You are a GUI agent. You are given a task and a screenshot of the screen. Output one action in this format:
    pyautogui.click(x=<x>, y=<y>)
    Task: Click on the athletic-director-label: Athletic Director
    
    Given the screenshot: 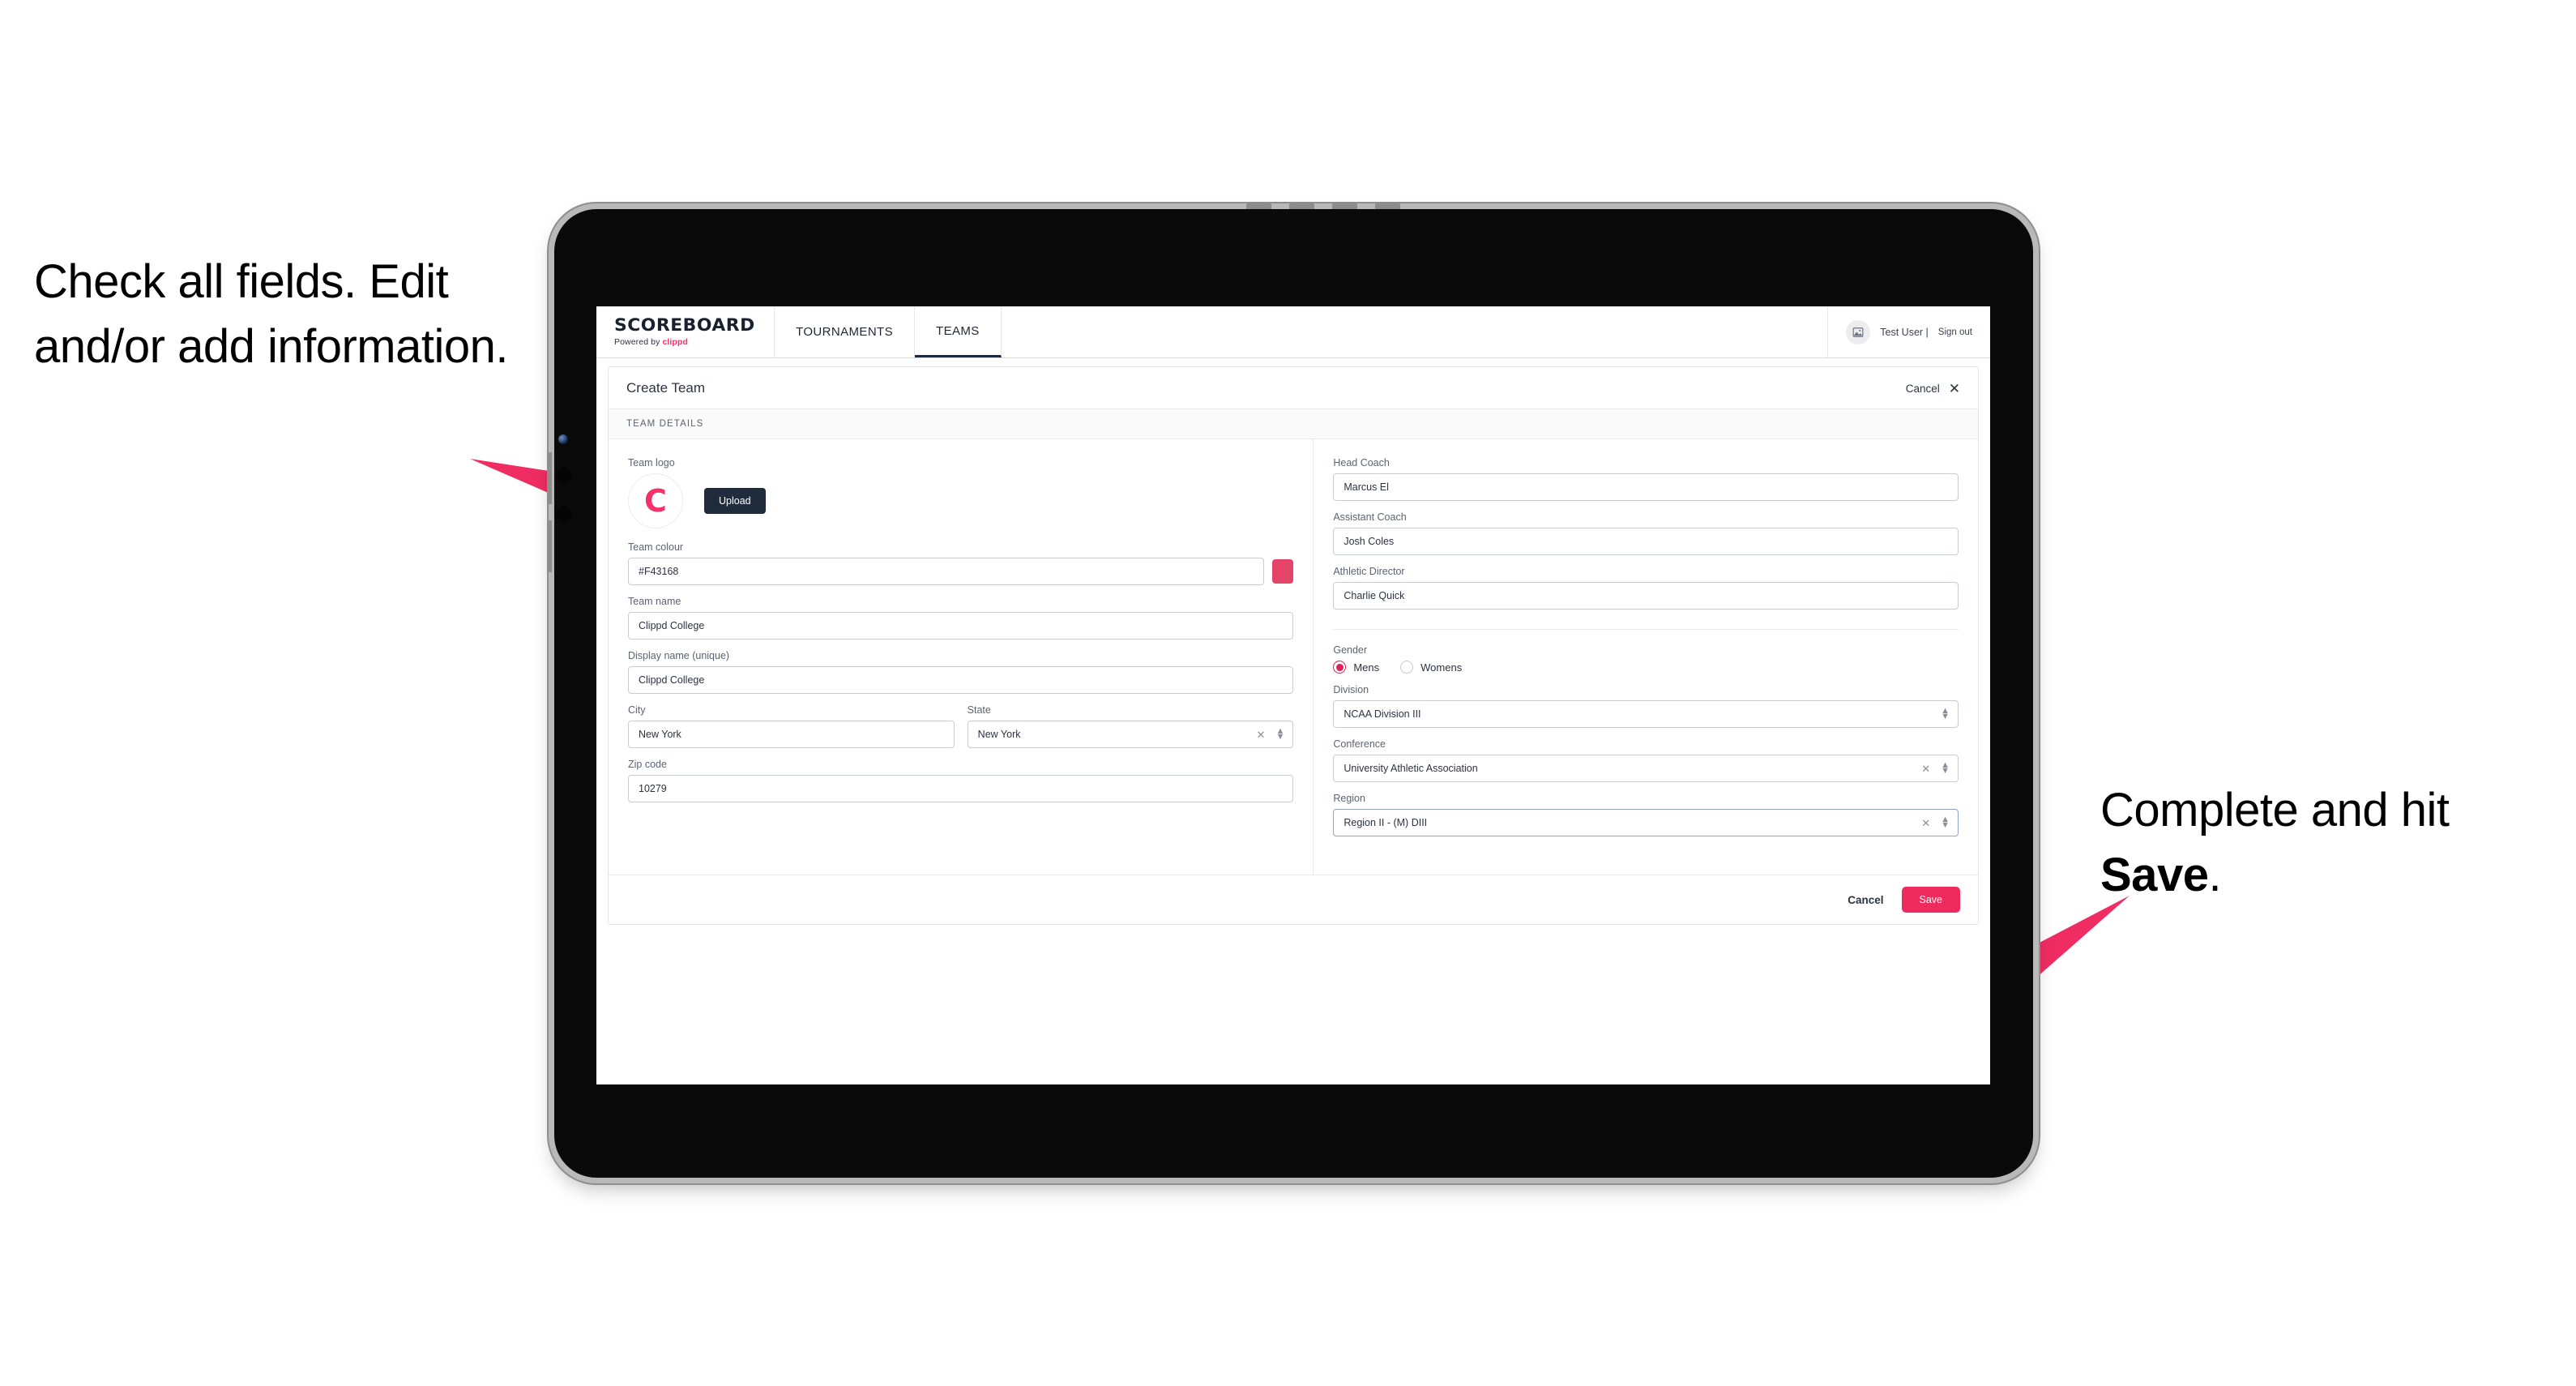 What is the action you would take?
    pyautogui.click(x=1369, y=571)
    